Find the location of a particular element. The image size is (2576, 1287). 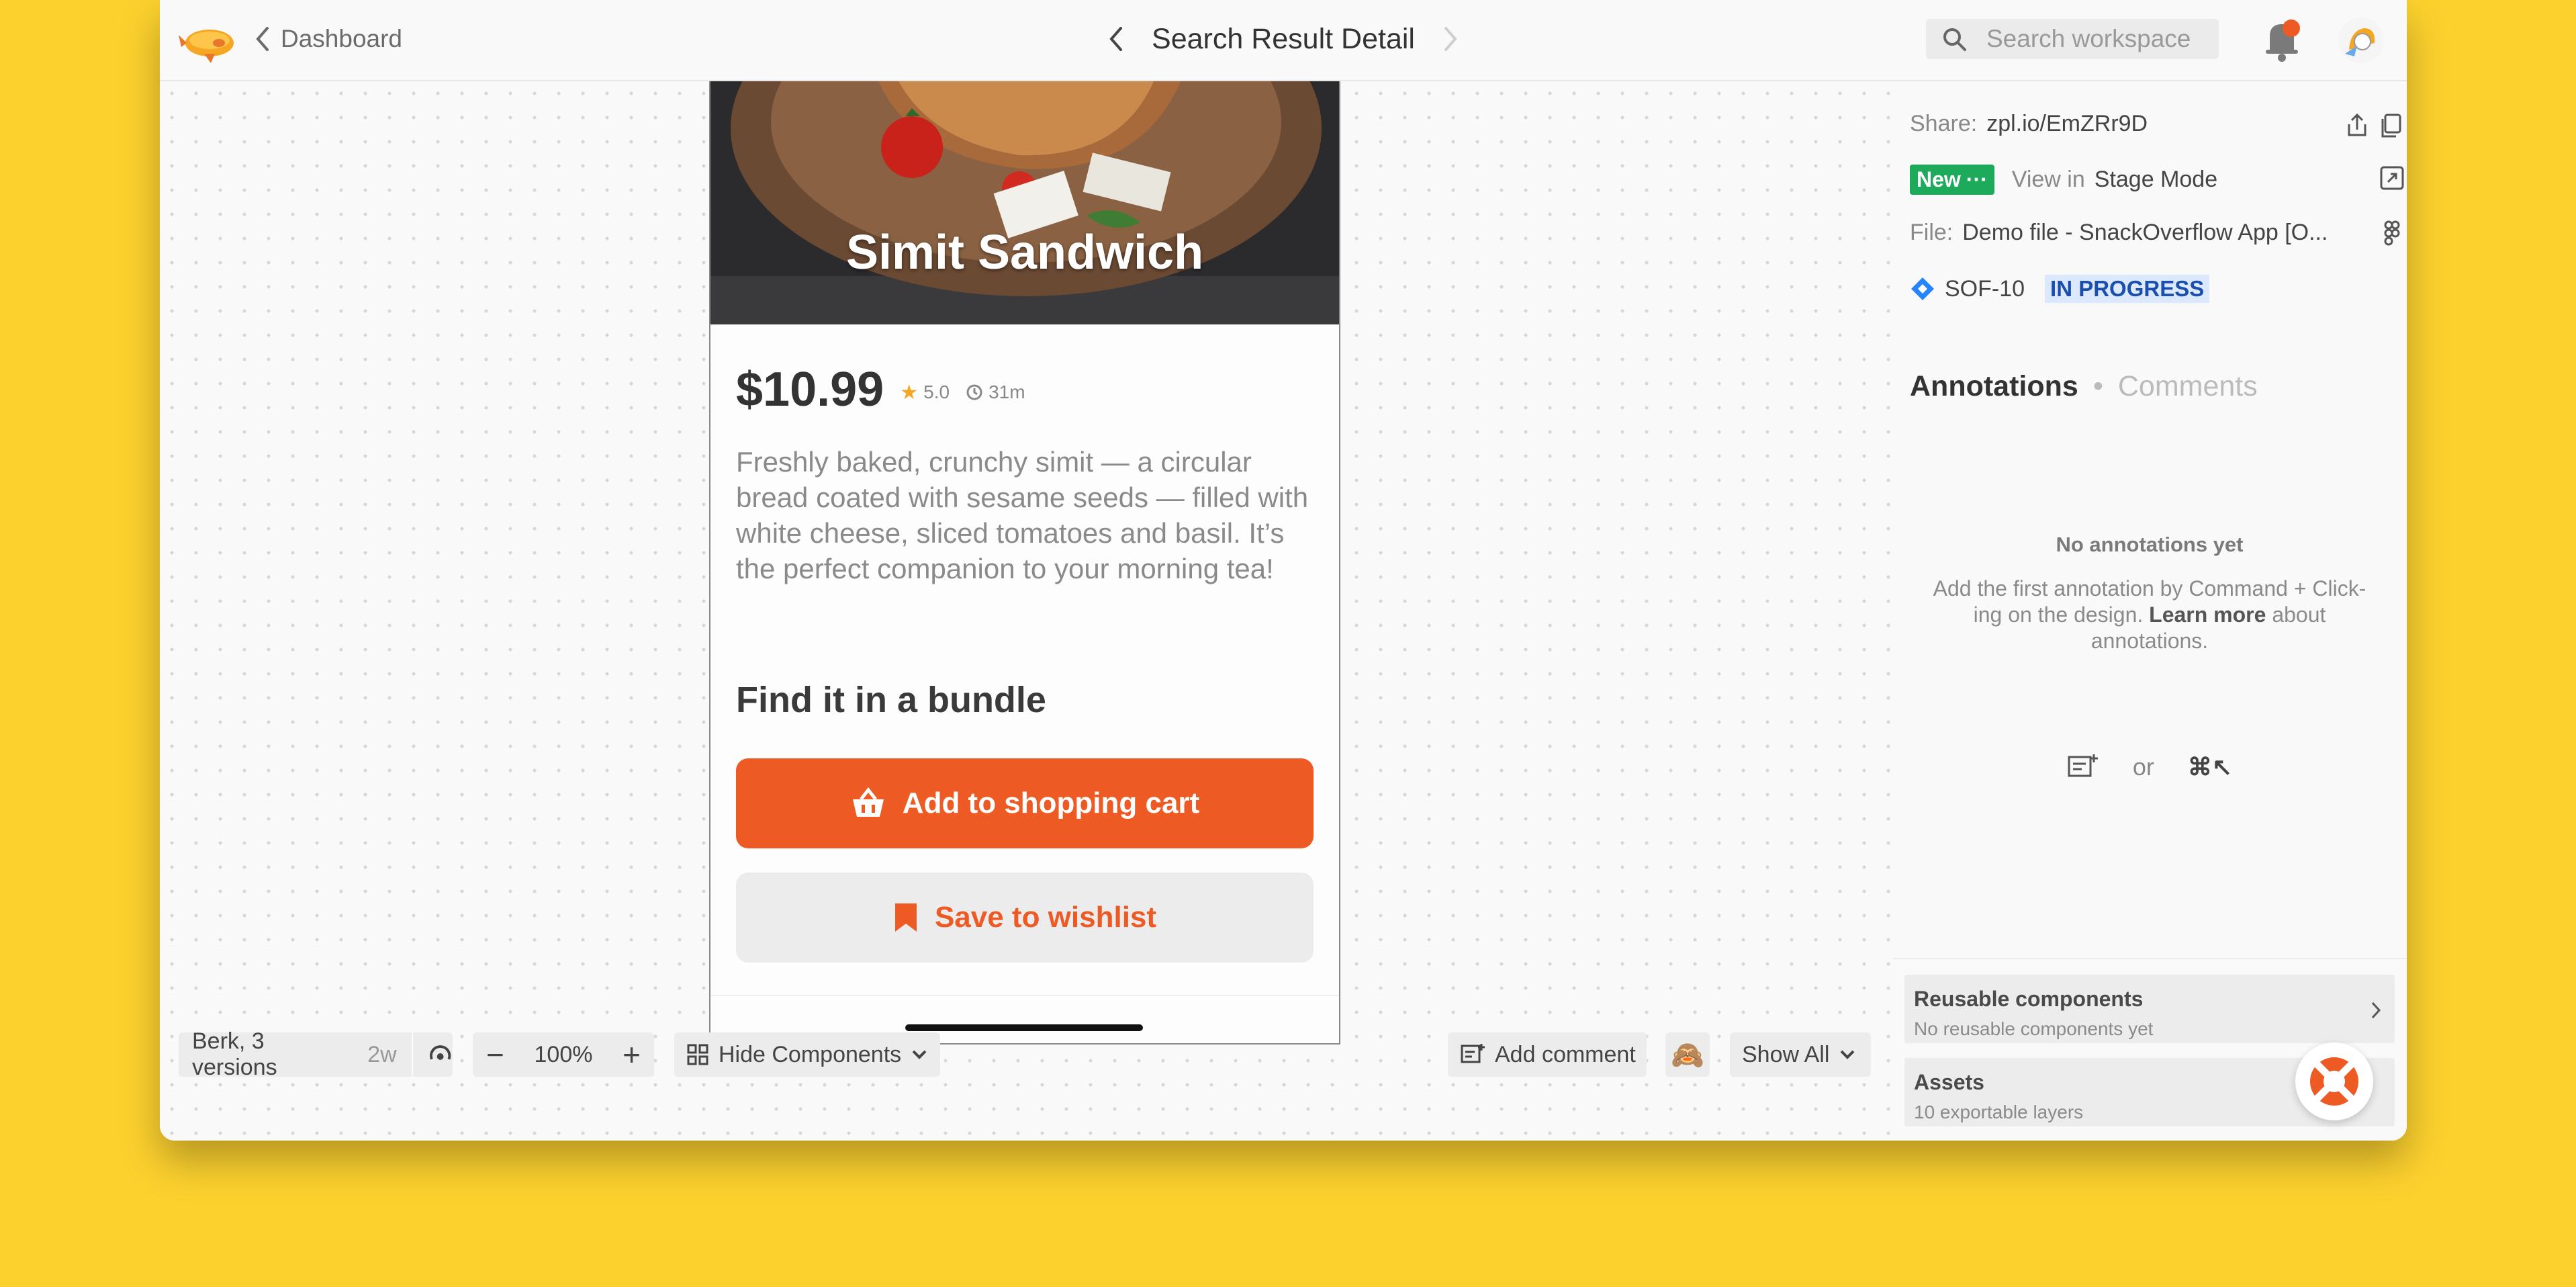

search-input: Search workspace is located at coordinates (2072, 39).